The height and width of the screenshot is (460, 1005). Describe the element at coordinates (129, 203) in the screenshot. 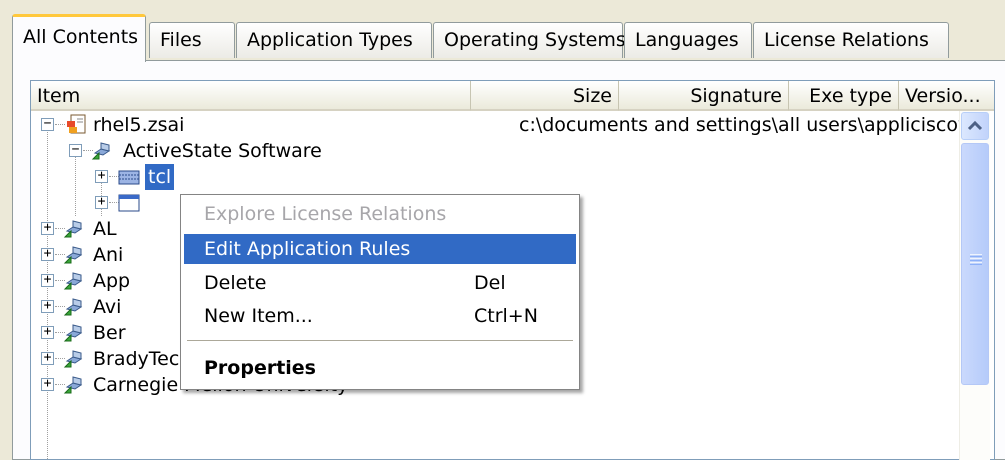

I see `window-icon` at that location.